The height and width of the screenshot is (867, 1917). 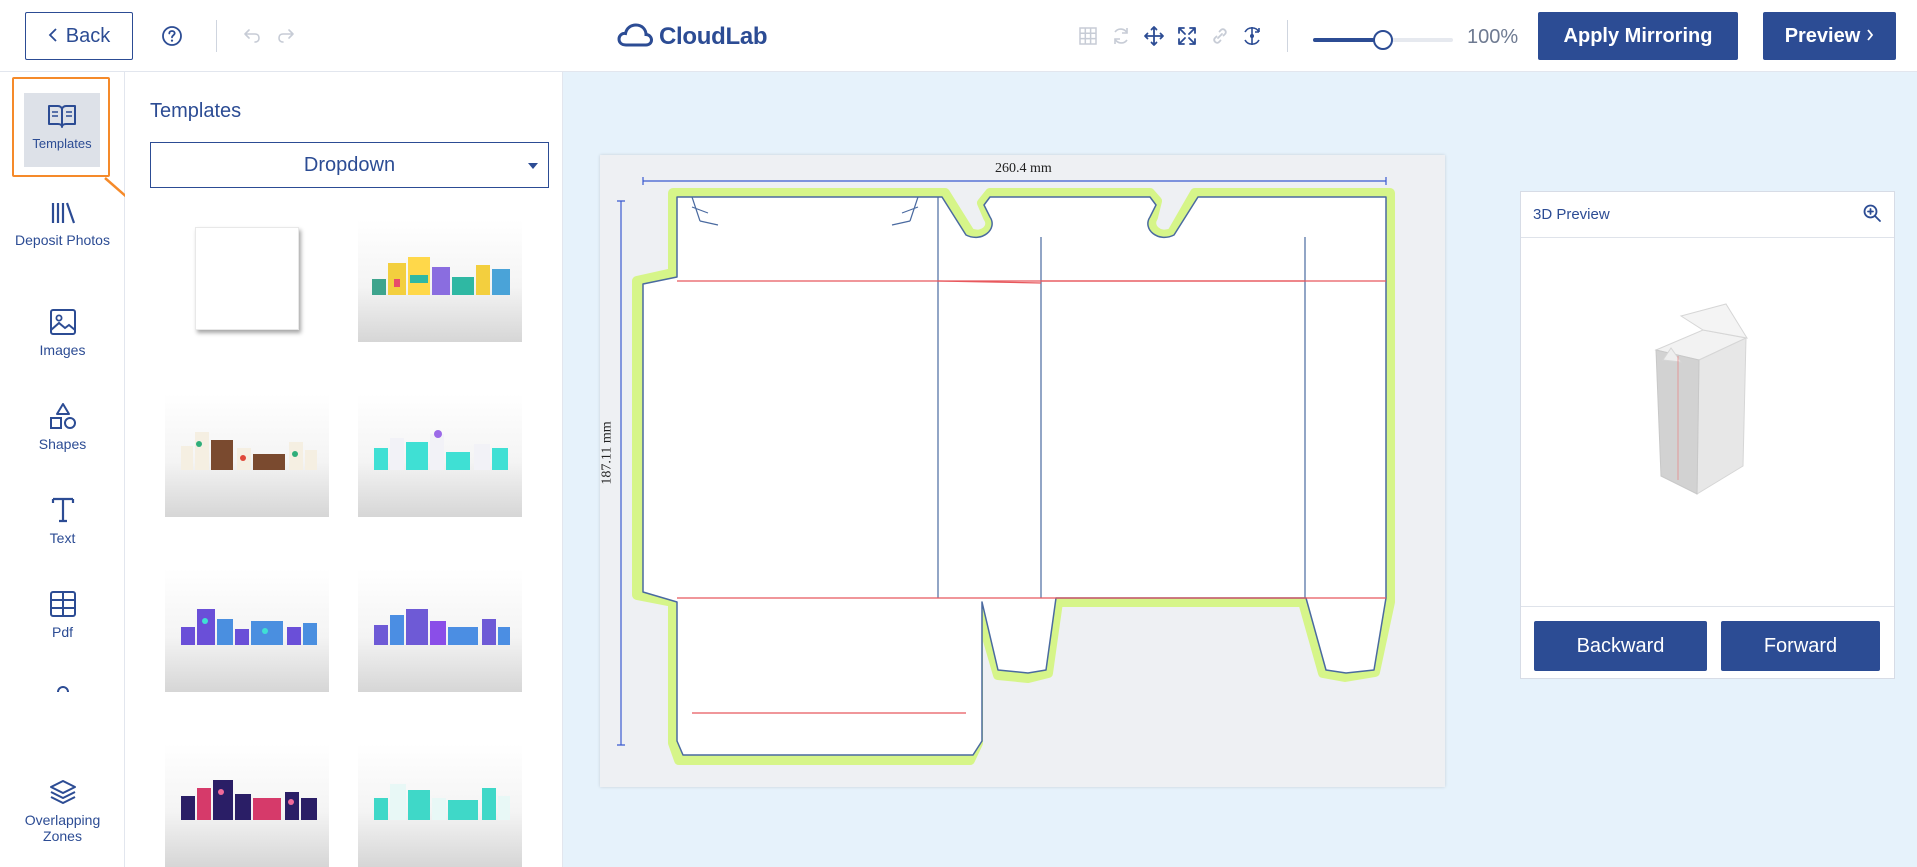 What do you see at coordinates (62, 444) in the screenshot?
I see `sidebar-item-label: Shapes` at bounding box center [62, 444].